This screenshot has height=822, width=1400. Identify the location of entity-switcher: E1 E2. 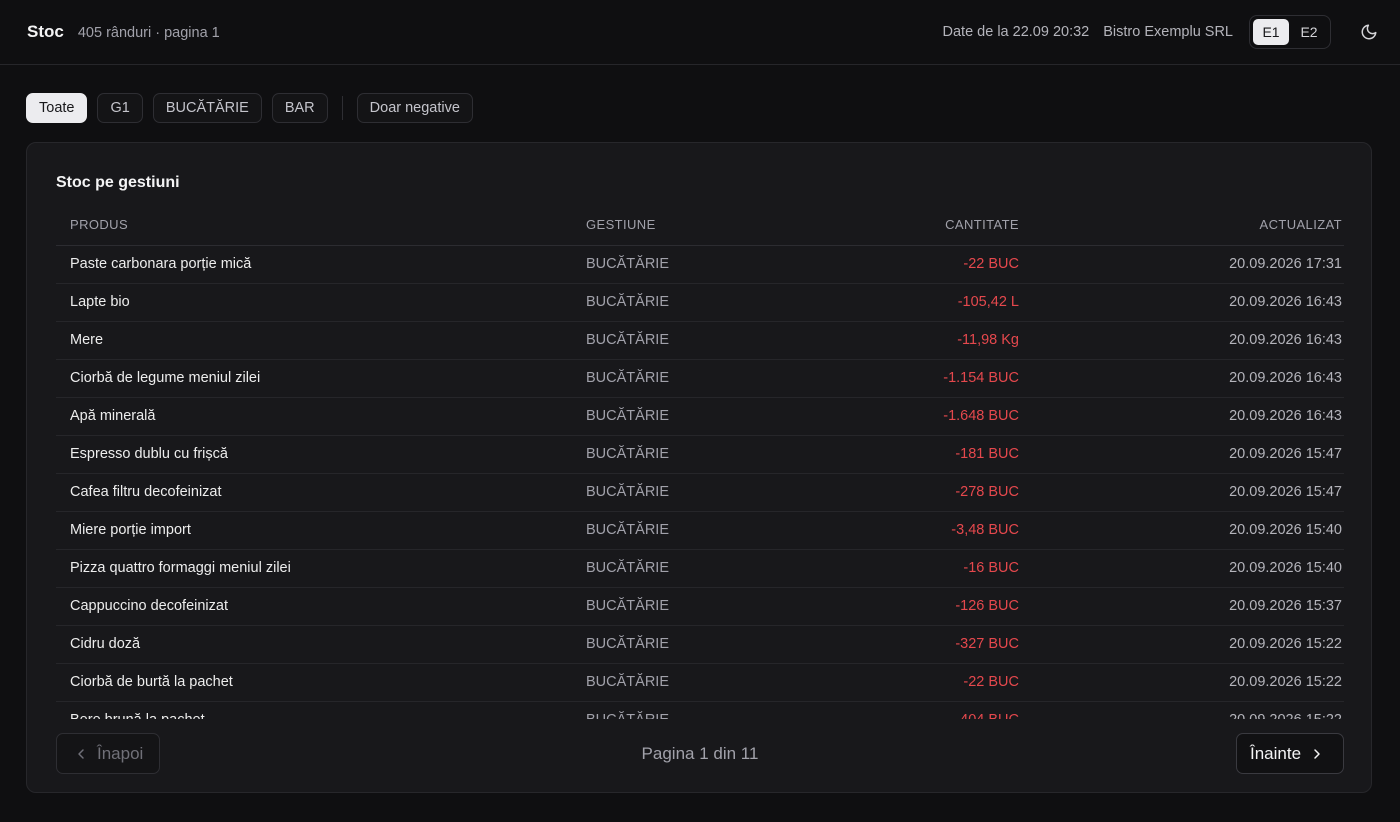
(1290, 32).